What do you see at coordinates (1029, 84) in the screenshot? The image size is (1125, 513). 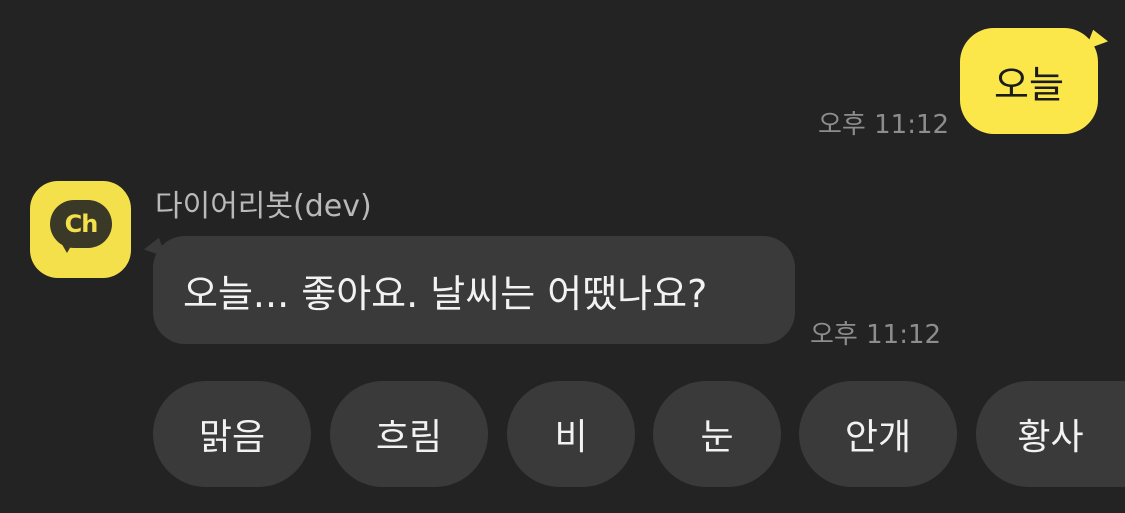 I see `outgoing-message-text: 오늘` at bounding box center [1029, 84].